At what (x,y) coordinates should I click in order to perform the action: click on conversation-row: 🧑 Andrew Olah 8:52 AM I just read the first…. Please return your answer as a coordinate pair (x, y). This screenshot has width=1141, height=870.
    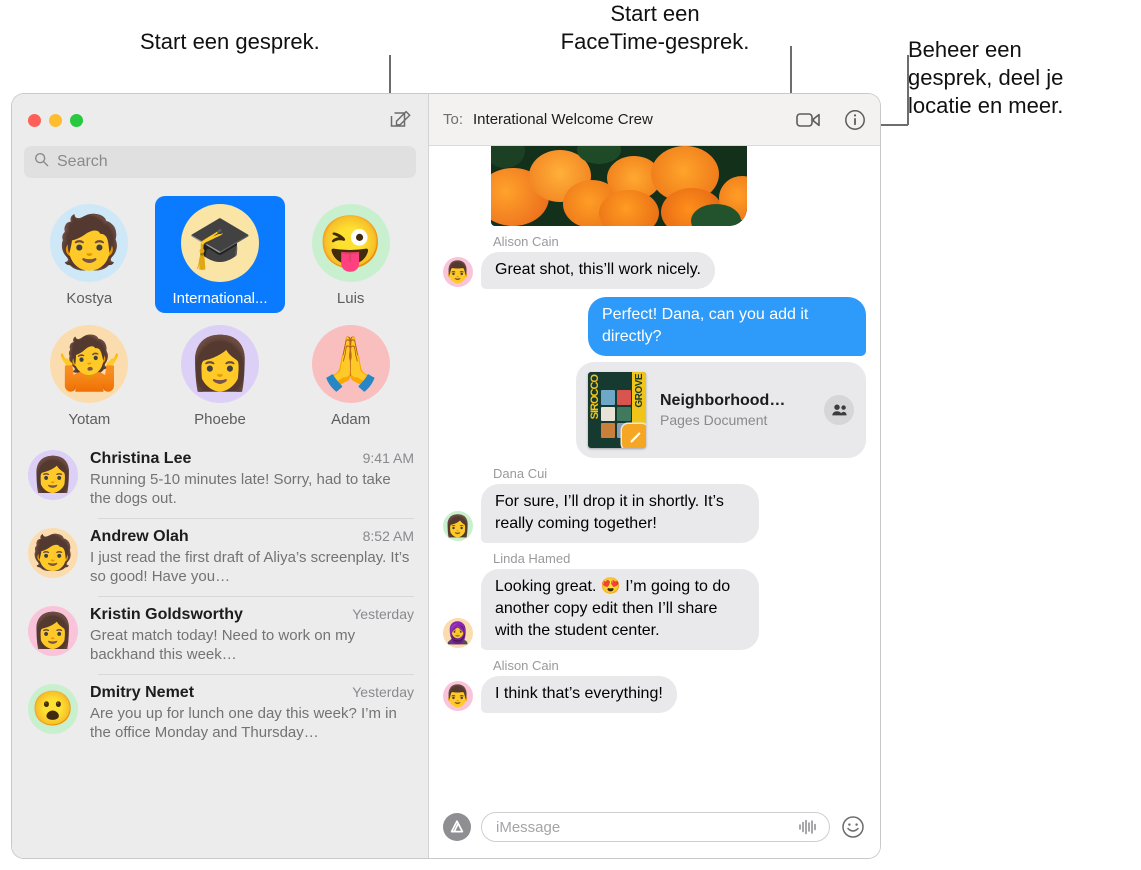
    Looking at the image, I should click on (220, 557).